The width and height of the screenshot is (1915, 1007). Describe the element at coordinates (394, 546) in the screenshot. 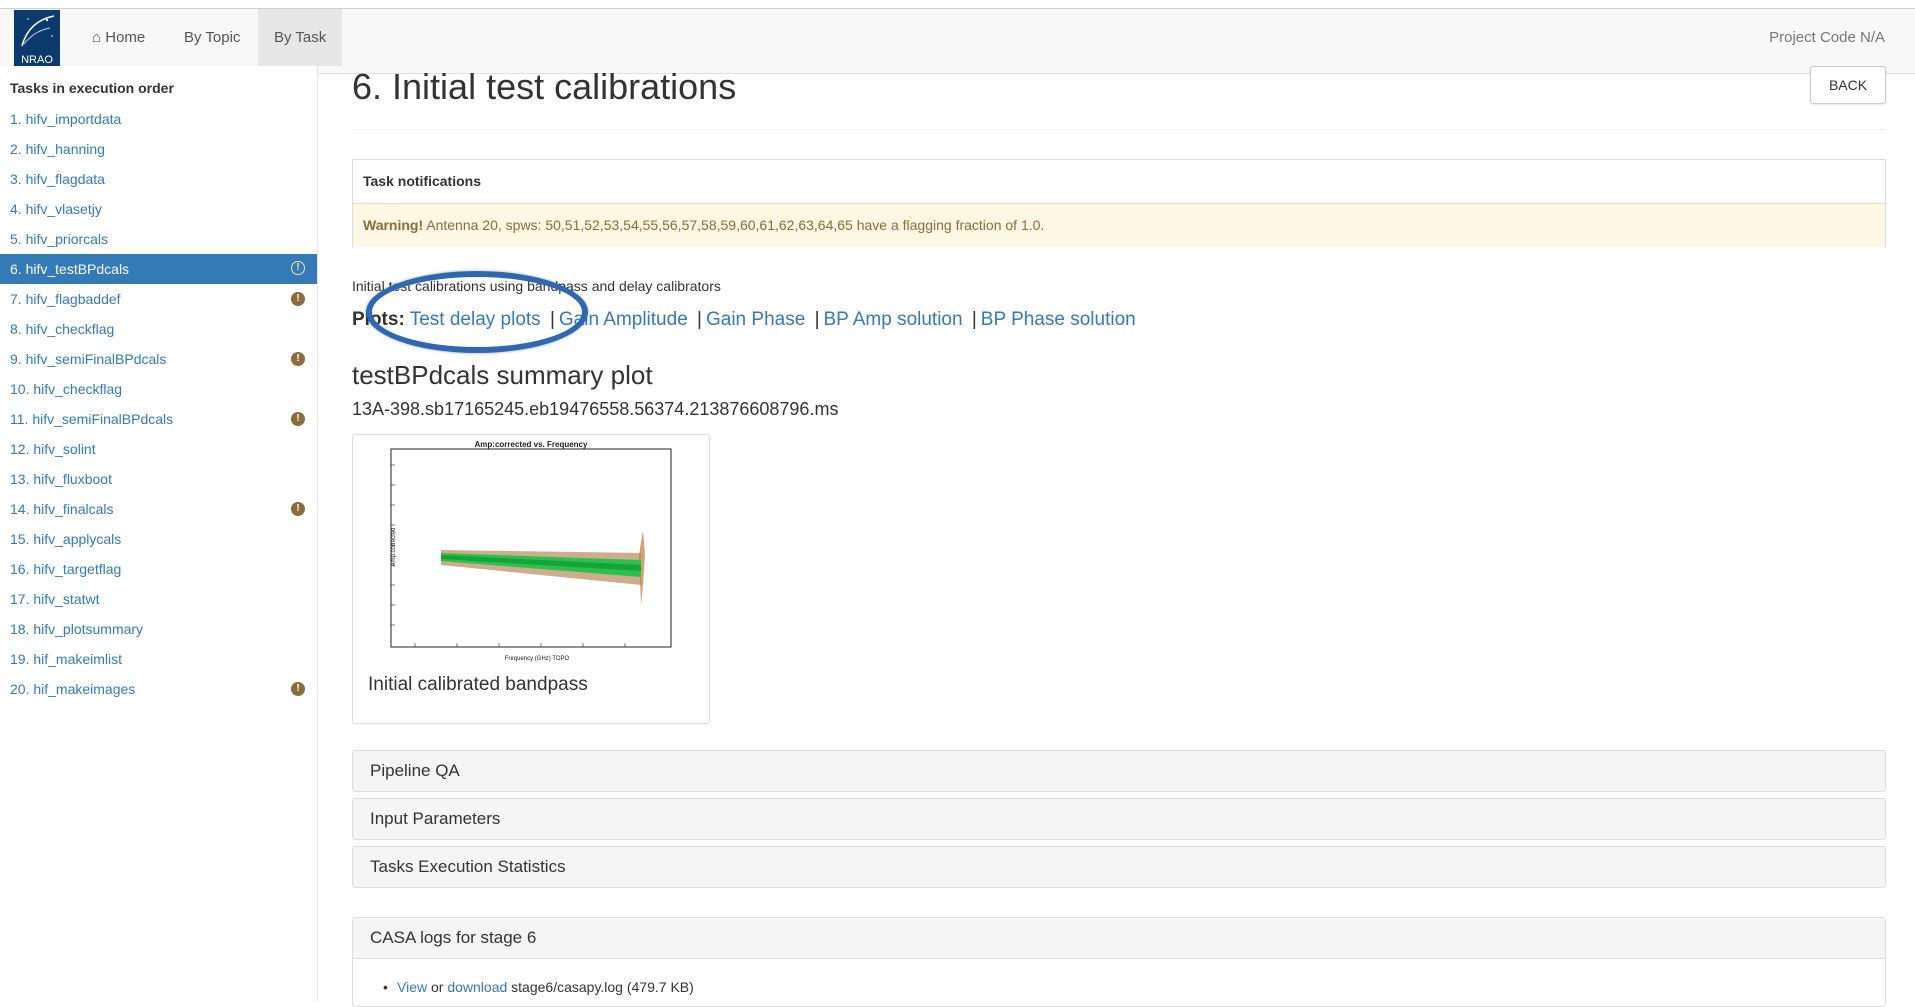

I see `thumbnail-ylabel: Amp:corrected` at that location.